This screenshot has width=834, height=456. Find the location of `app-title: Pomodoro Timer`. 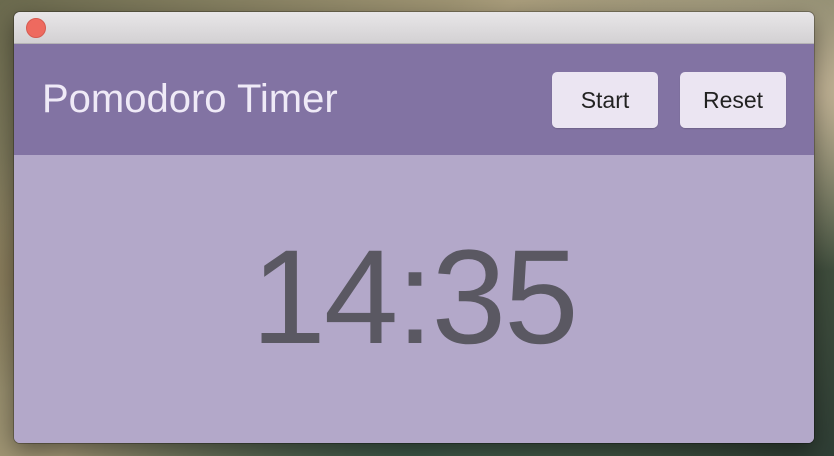

app-title: Pomodoro Timer is located at coordinates (190, 99).